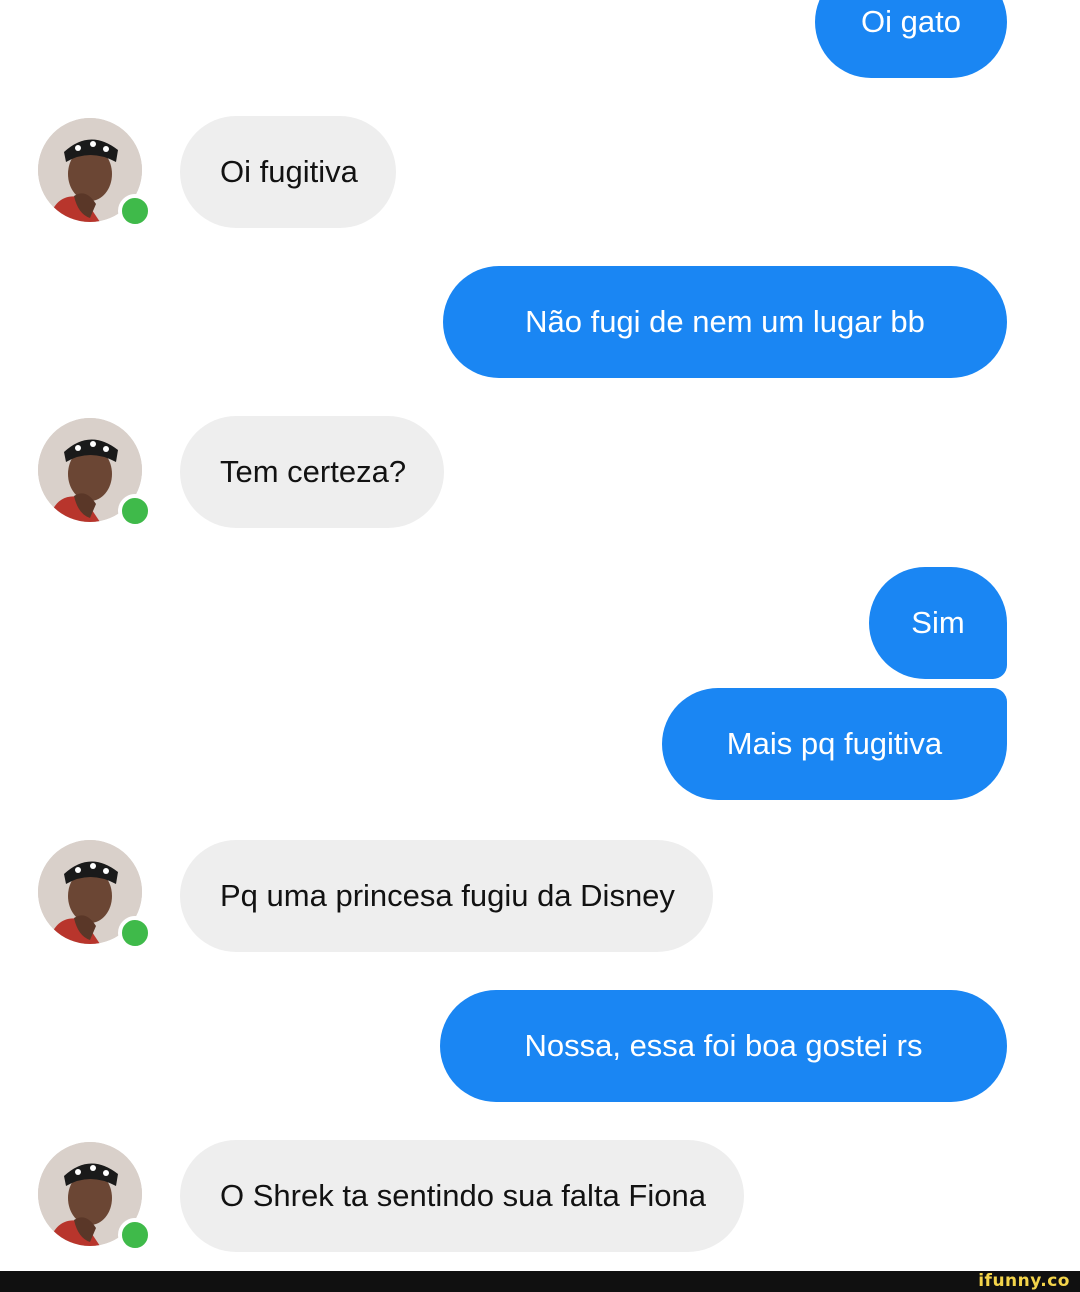  I want to click on message-text: Oi fugitiva, so click(289, 171).